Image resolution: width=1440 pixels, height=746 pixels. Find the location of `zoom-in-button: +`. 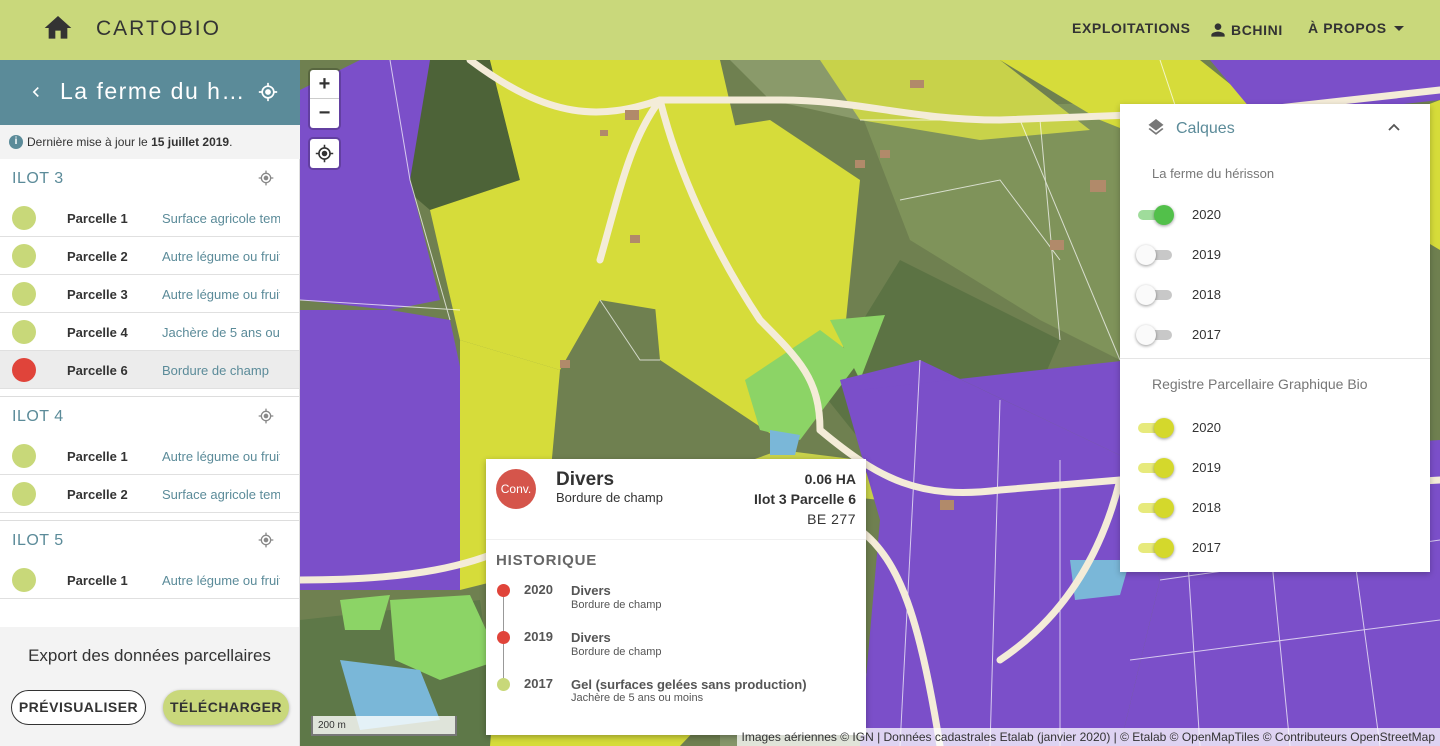

zoom-in-button: + is located at coordinates (324, 84).